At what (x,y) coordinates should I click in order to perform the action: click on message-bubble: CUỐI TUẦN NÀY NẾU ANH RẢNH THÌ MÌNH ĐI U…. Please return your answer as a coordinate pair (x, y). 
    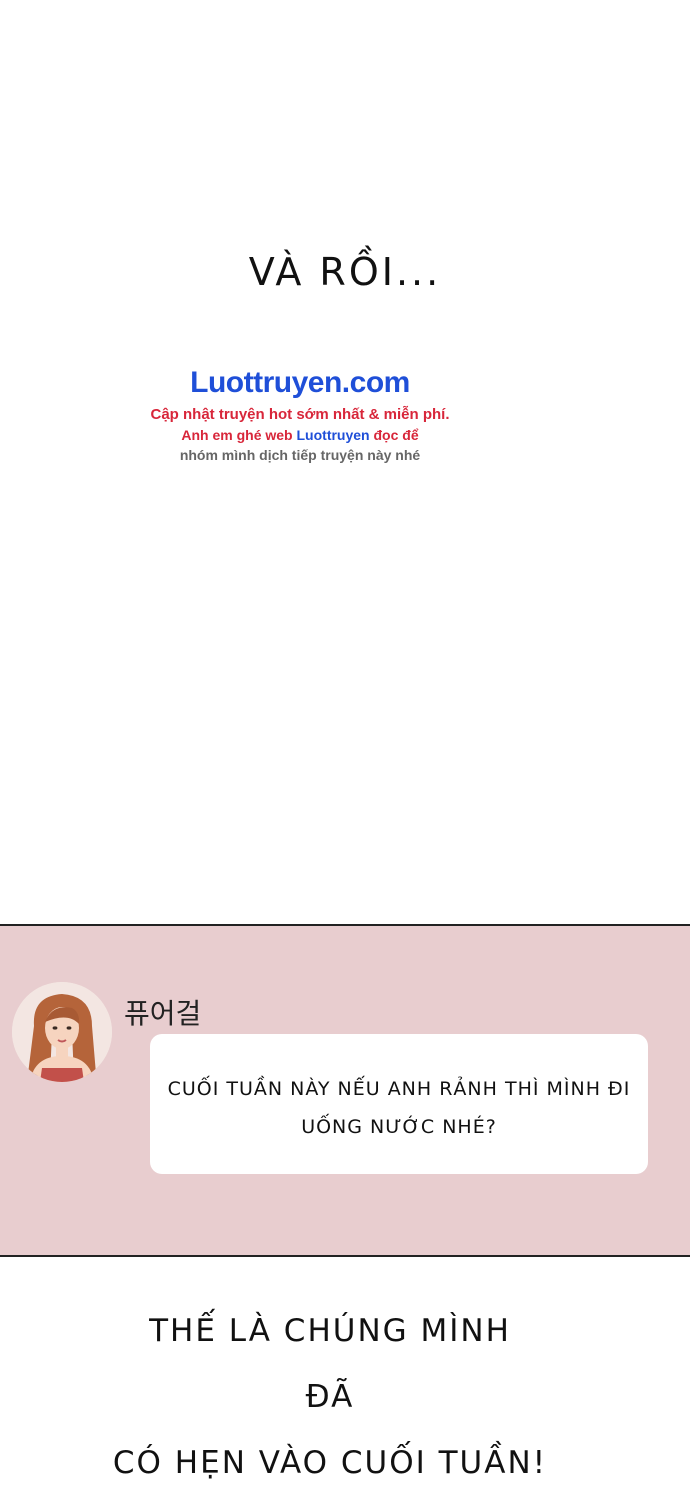
    Looking at the image, I should click on (399, 1104).